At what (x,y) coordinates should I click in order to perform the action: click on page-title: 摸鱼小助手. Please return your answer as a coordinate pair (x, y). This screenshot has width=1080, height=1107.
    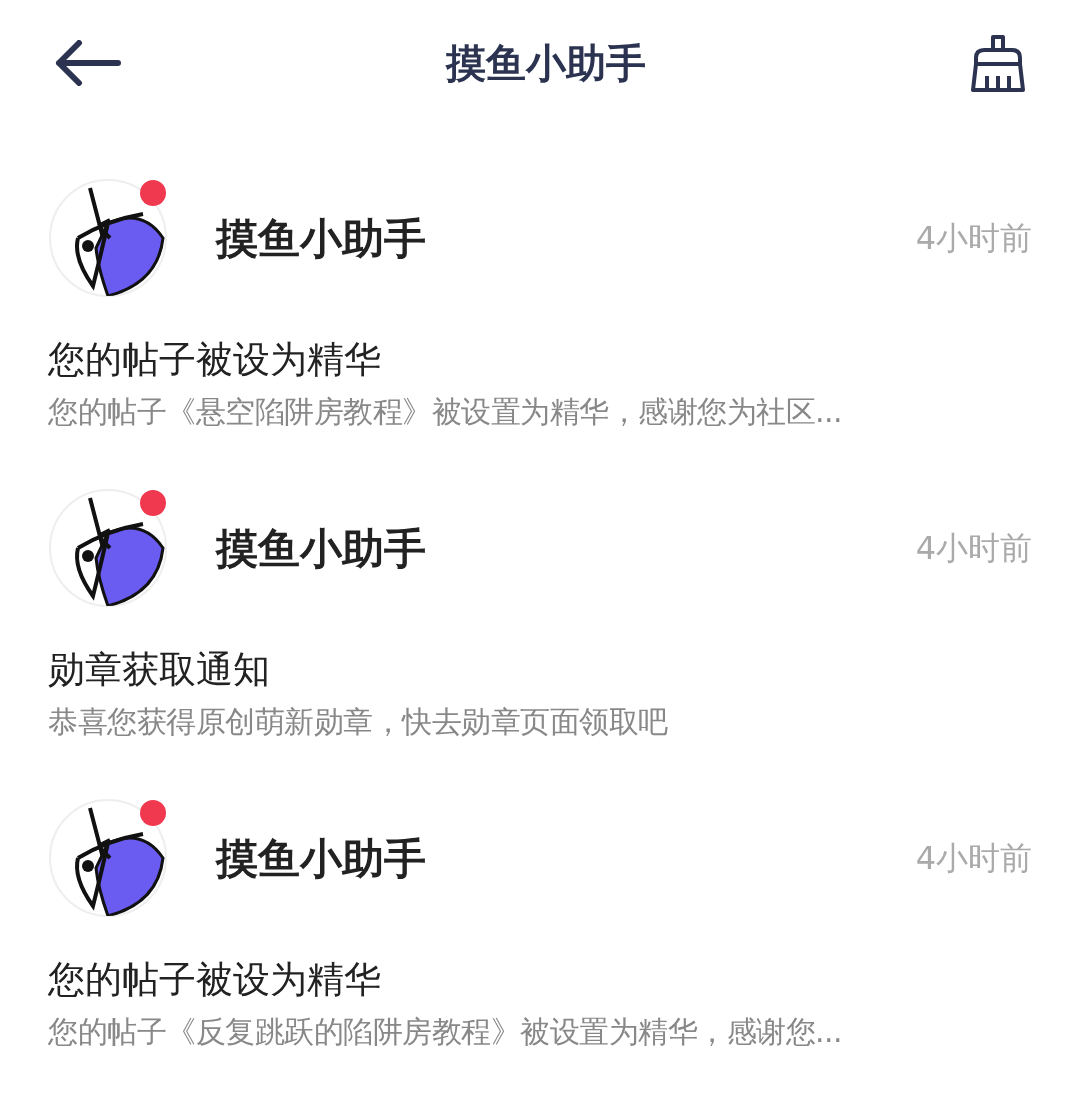
    Looking at the image, I should click on (546, 63).